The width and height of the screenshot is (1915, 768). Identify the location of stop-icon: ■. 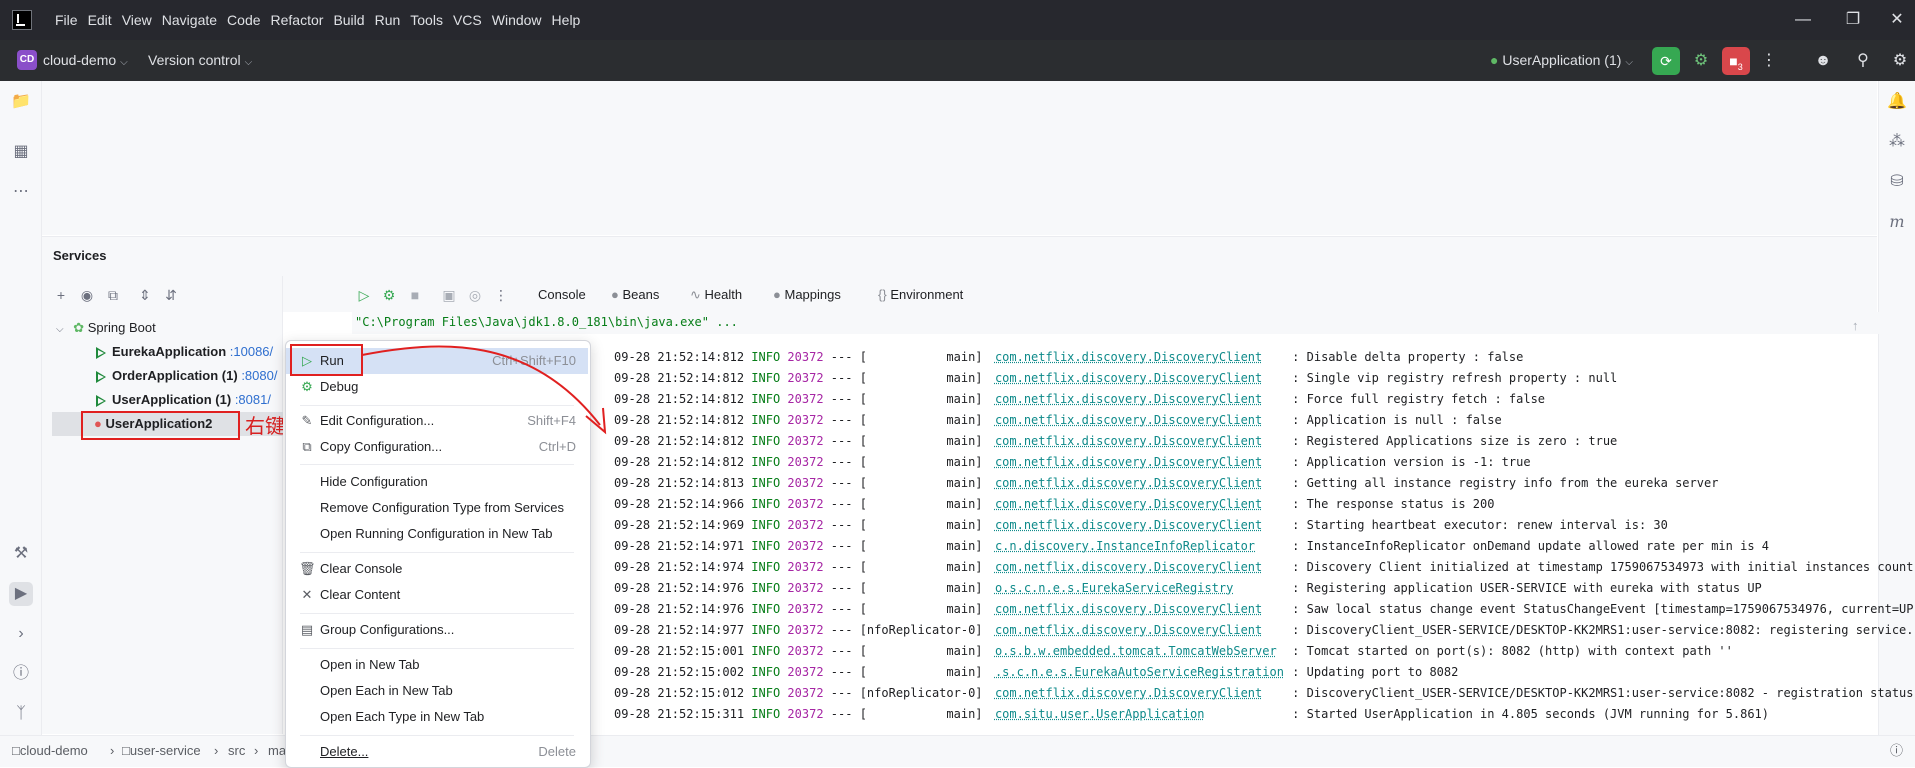
(415, 295).